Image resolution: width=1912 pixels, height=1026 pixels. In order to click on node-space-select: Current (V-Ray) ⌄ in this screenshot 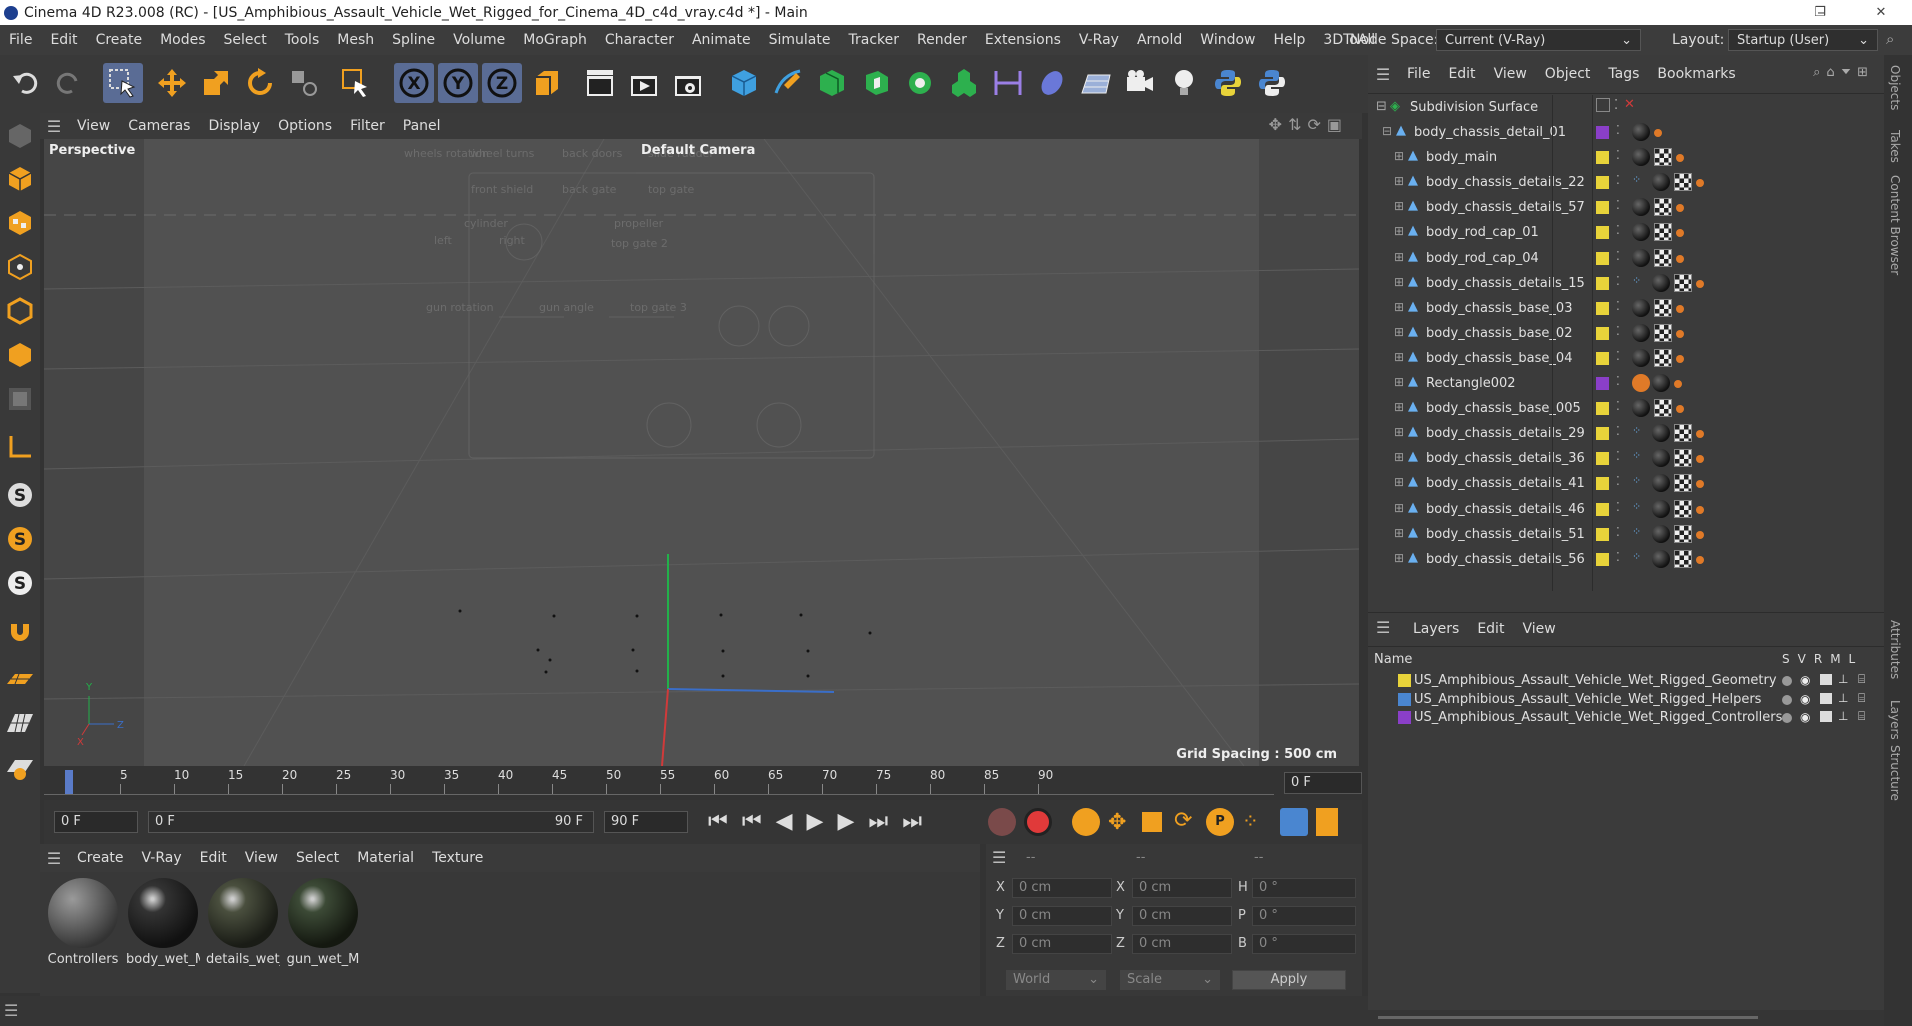, I will do `click(1538, 40)`.